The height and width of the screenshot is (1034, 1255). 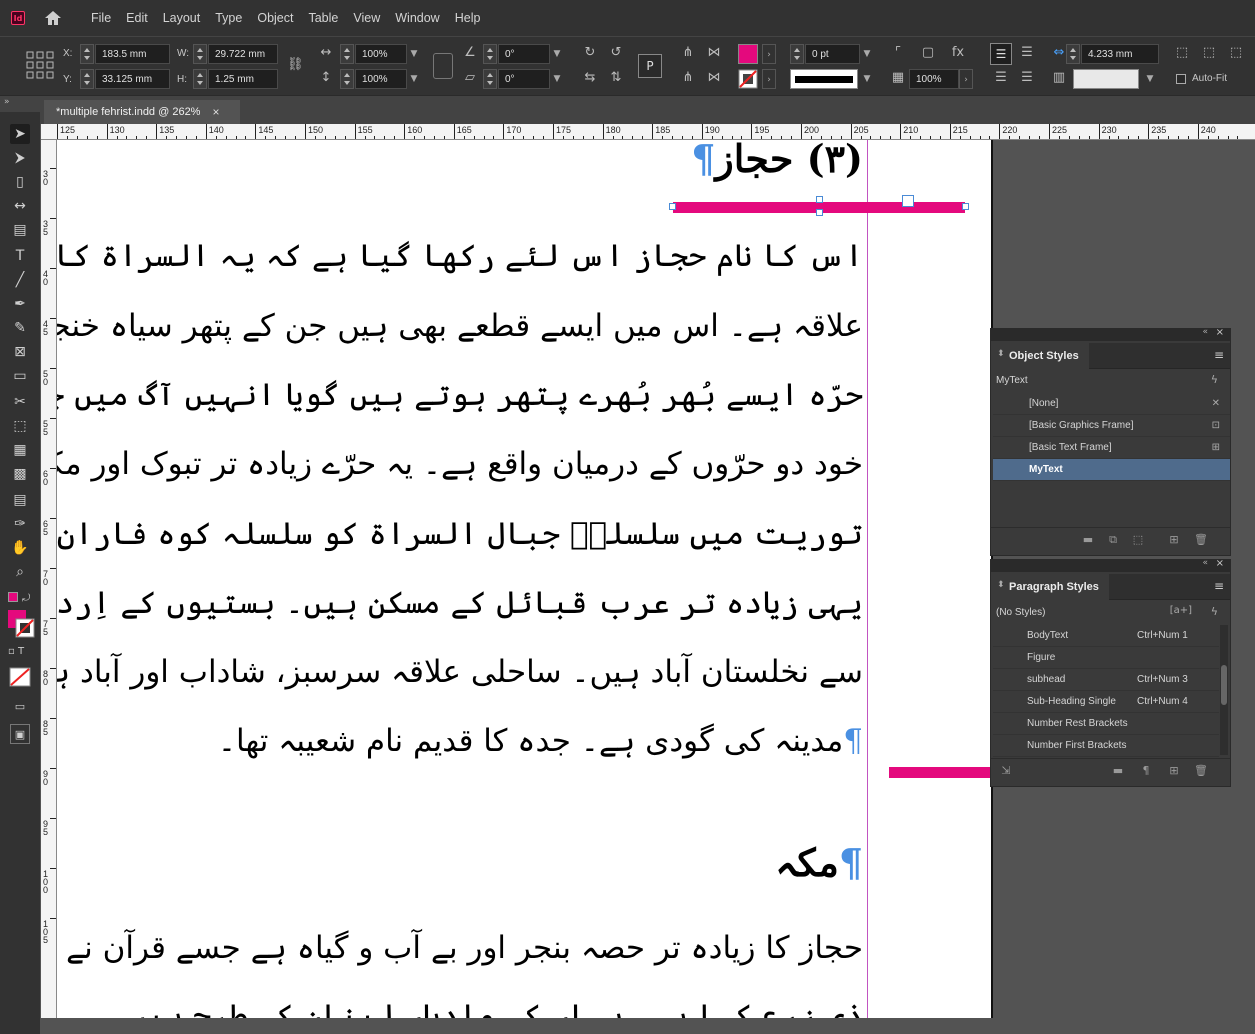 What do you see at coordinates (1027, 78) in the screenshot?
I see `justify-icon: ☰` at bounding box center [1027, 78].